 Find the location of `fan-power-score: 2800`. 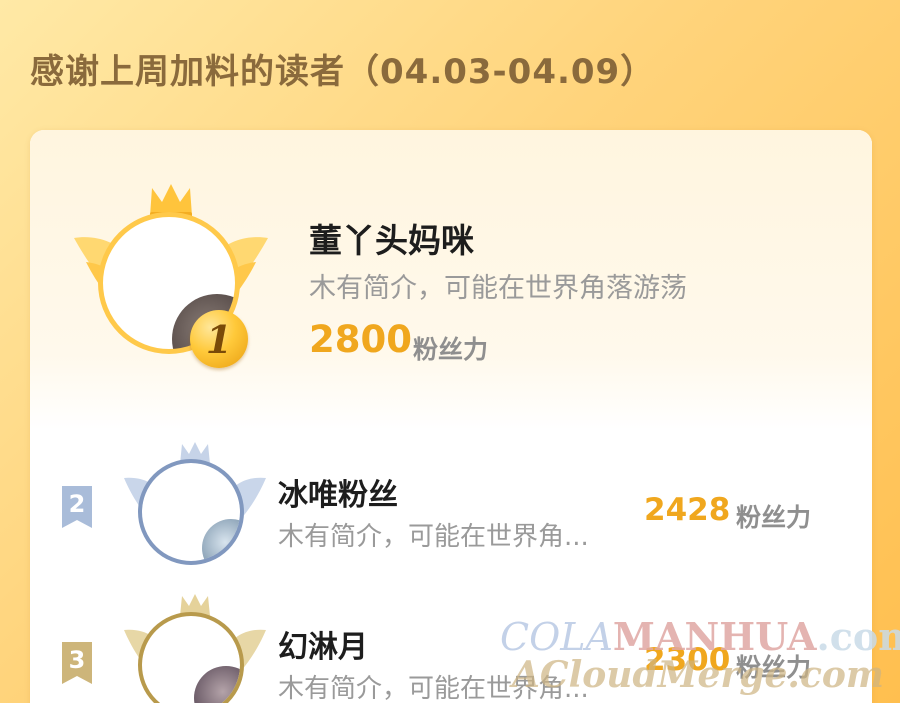

fan-power-score: 2800 is located at coordinates (360, 339).